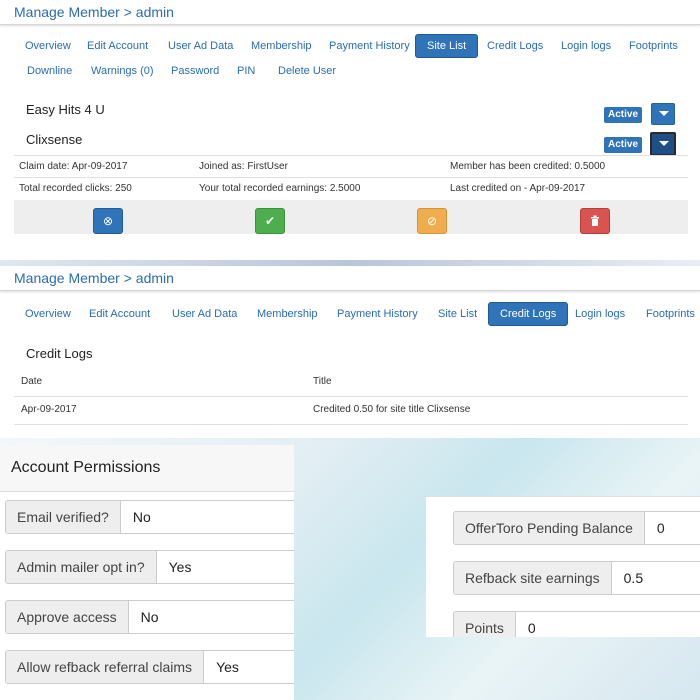 This screenshot has width=700, height=700. Describe the element at coordinates (528, 166) in the screenshot. I see `member-credited: Member has been credited: 0.5000` at that location.